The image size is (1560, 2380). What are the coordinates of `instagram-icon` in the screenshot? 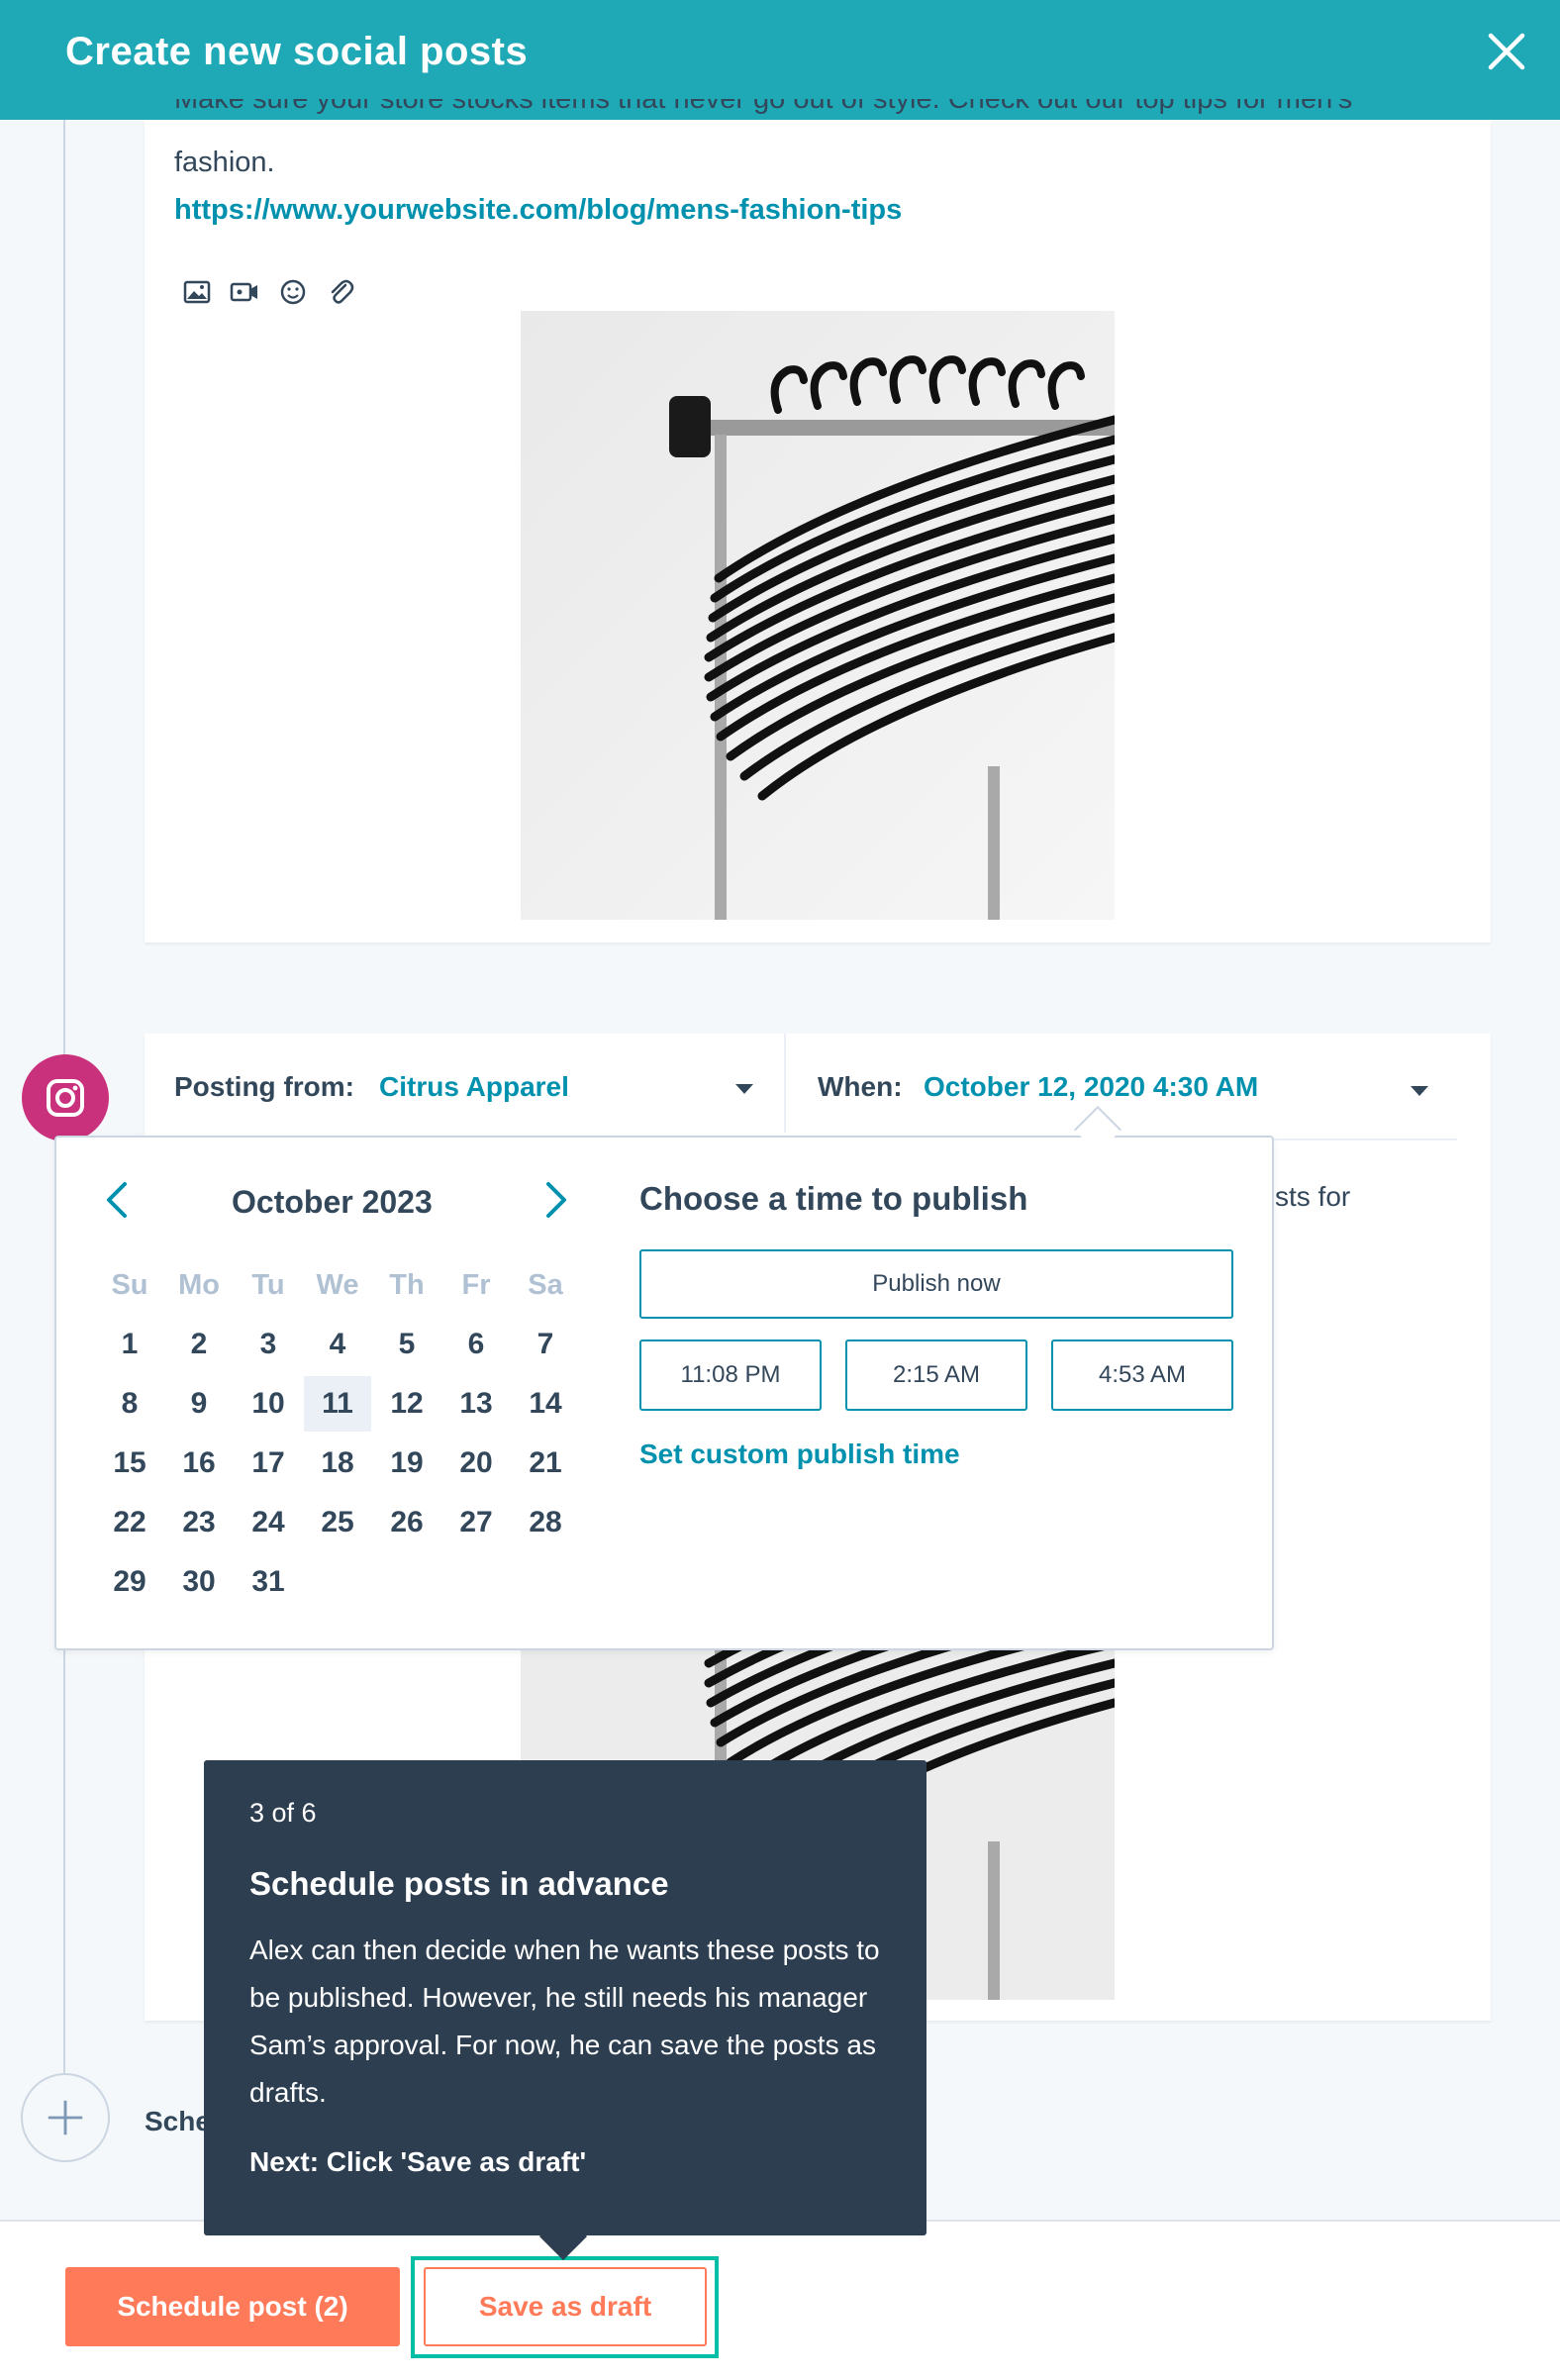 It's located at (65, 1097).